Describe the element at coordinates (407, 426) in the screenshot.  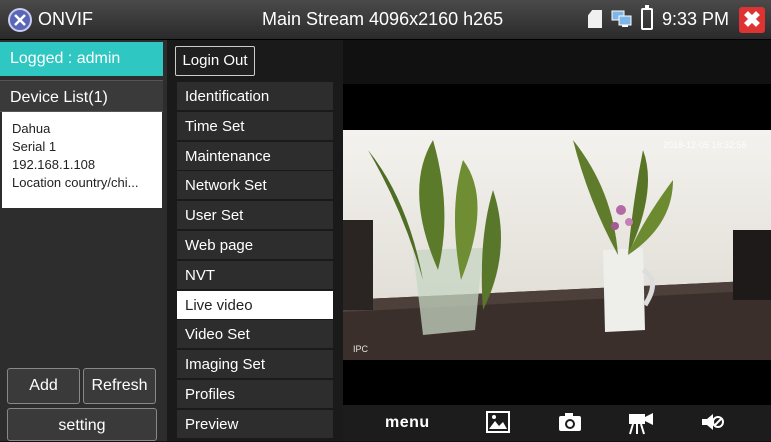
I see `menu-button: menu` at that location.